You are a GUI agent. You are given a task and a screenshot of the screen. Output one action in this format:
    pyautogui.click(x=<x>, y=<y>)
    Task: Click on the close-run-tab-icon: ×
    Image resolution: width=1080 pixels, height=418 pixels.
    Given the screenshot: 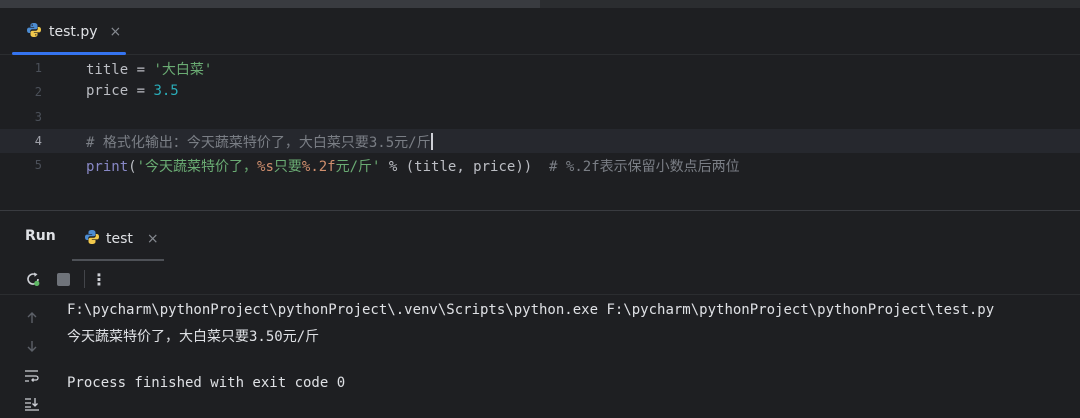 What is the action you would take?
    pyautogui.click(x=153, y=239)
    